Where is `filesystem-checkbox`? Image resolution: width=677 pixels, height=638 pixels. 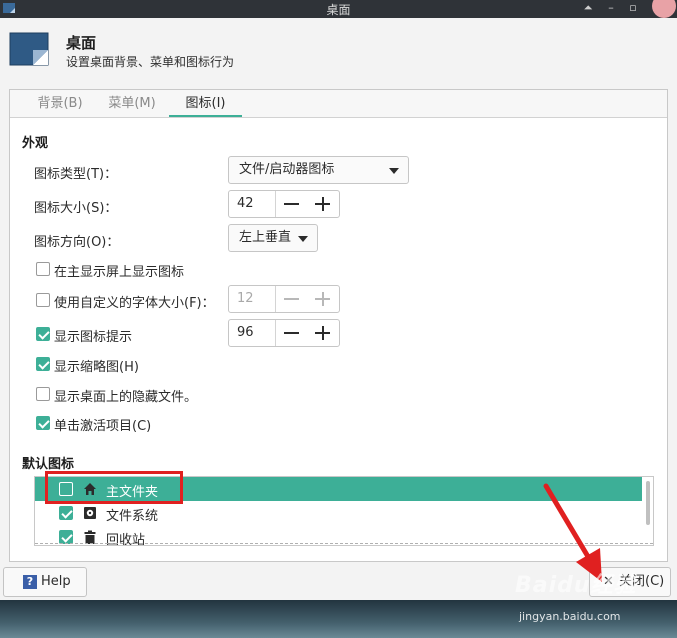 filesystem-checkbox is located at coordinates (66, 513).